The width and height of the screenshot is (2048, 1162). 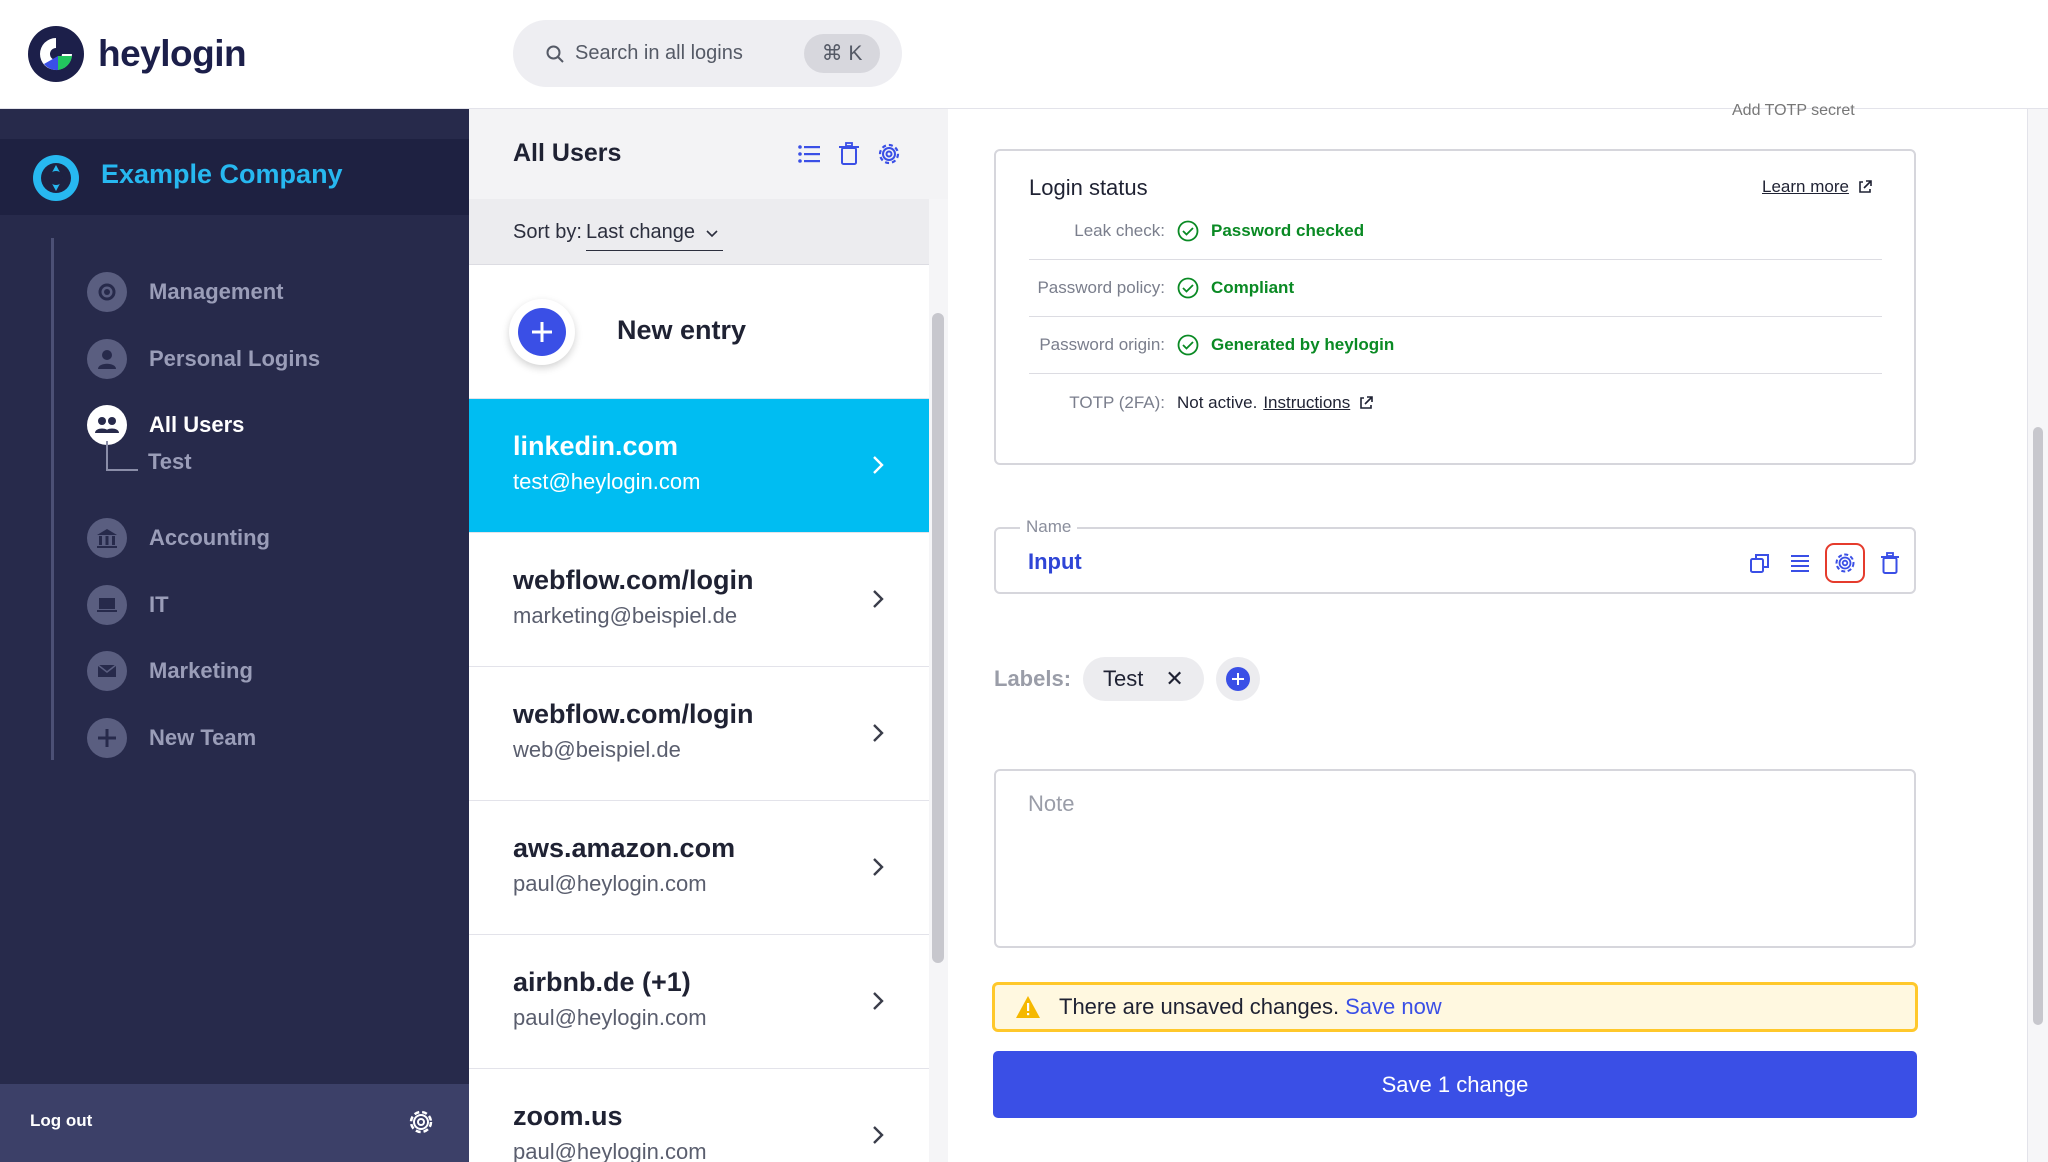 I want to click on totp-row: TOTP (2FA): Not active. Instructions, so click(x=1455, y=402).